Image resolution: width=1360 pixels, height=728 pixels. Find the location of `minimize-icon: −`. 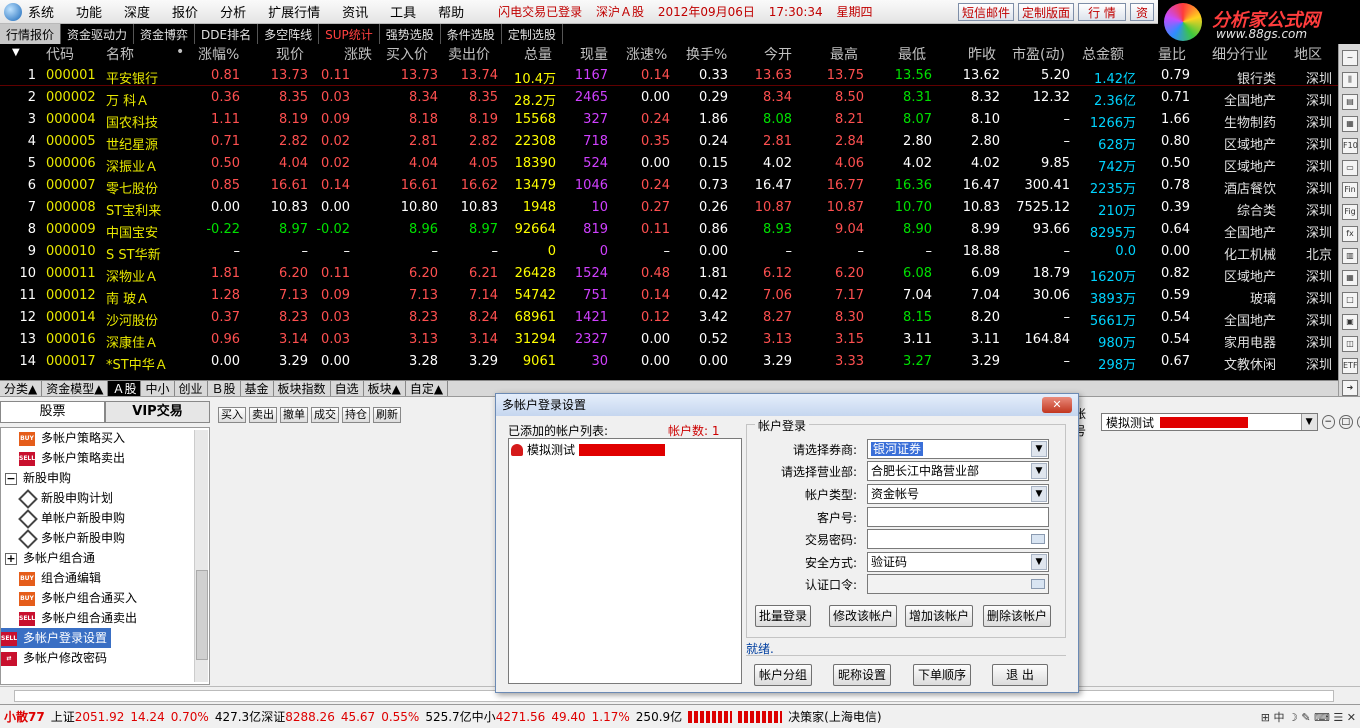

minimize-icon: − is located at coordinates (1328, 422).